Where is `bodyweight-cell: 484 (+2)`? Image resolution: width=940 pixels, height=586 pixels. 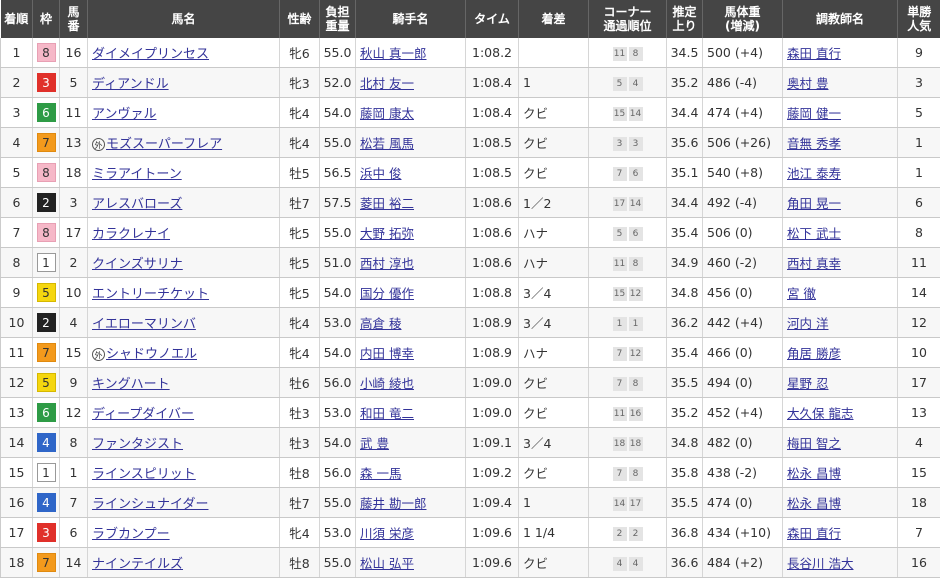
bodyweight-cell: 484 (+2) is located at coordinates (742, 562).